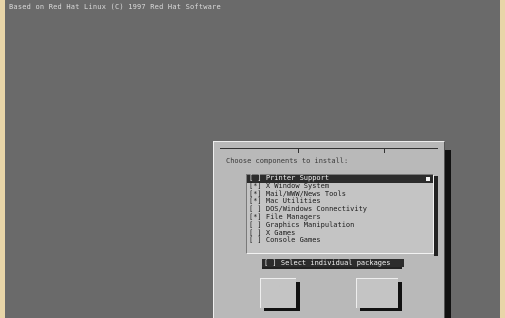 The height and width of the screenshot is (318, 505). Describe the element at coordinates (340, 241) in the screenshot. I see `component-item: [ ] Console Games` at that location.